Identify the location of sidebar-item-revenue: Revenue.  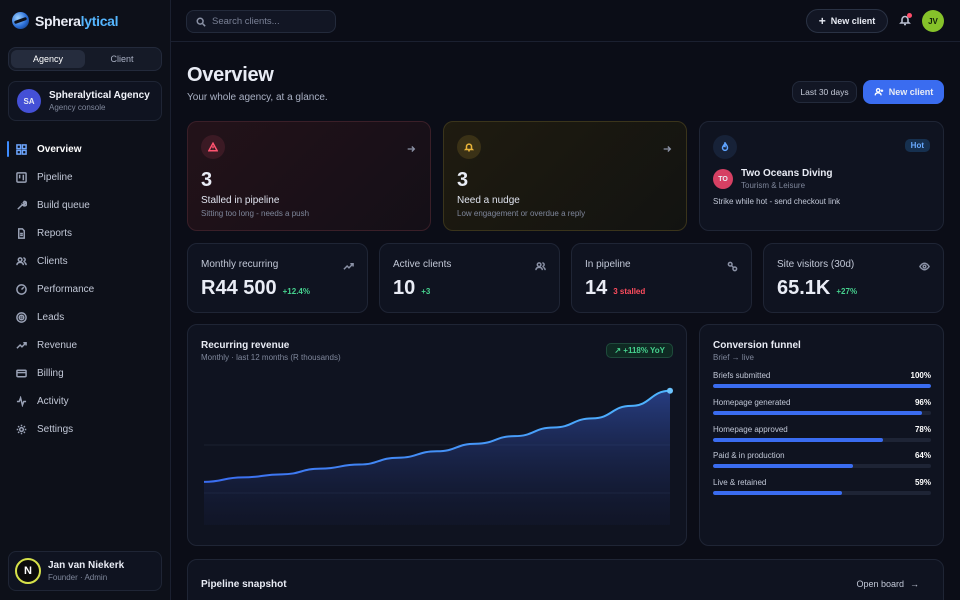
(86, 345).